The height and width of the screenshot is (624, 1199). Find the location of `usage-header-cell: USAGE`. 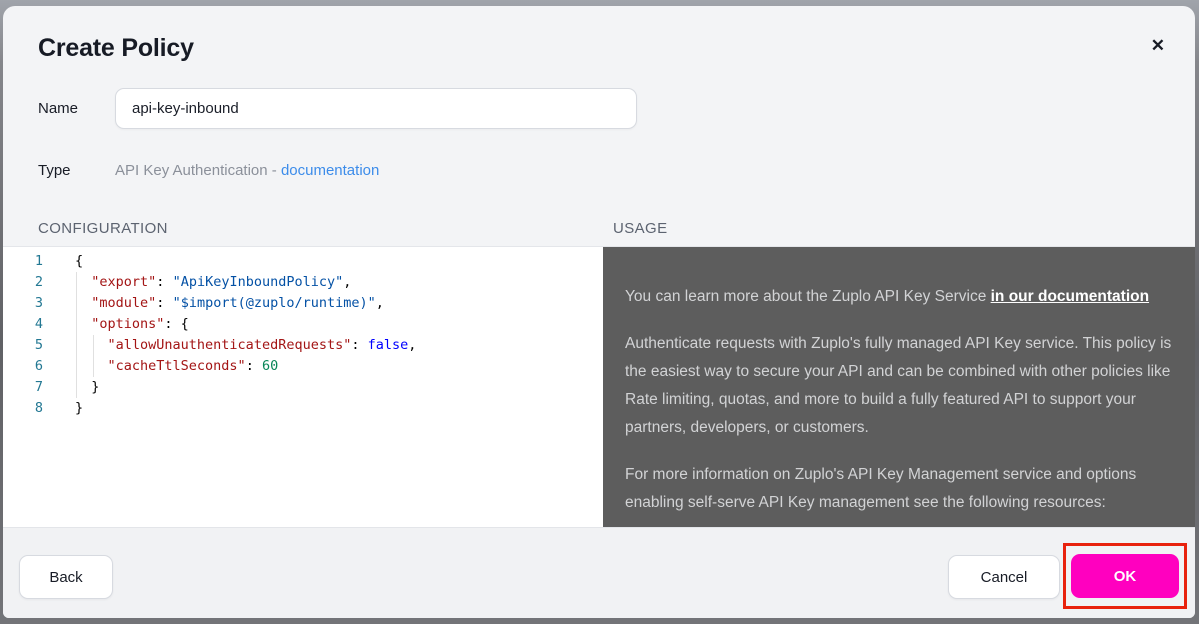

usage-header-cell: USAGE is located at coordinates (899, 229).